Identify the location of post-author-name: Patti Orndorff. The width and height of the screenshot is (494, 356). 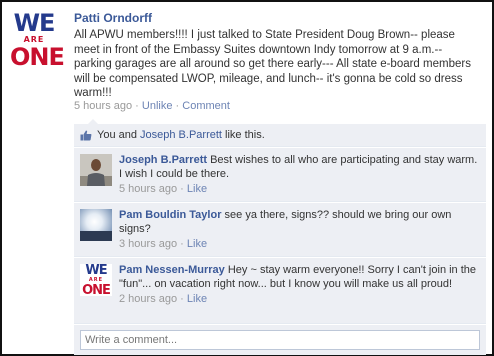
(113, 18).